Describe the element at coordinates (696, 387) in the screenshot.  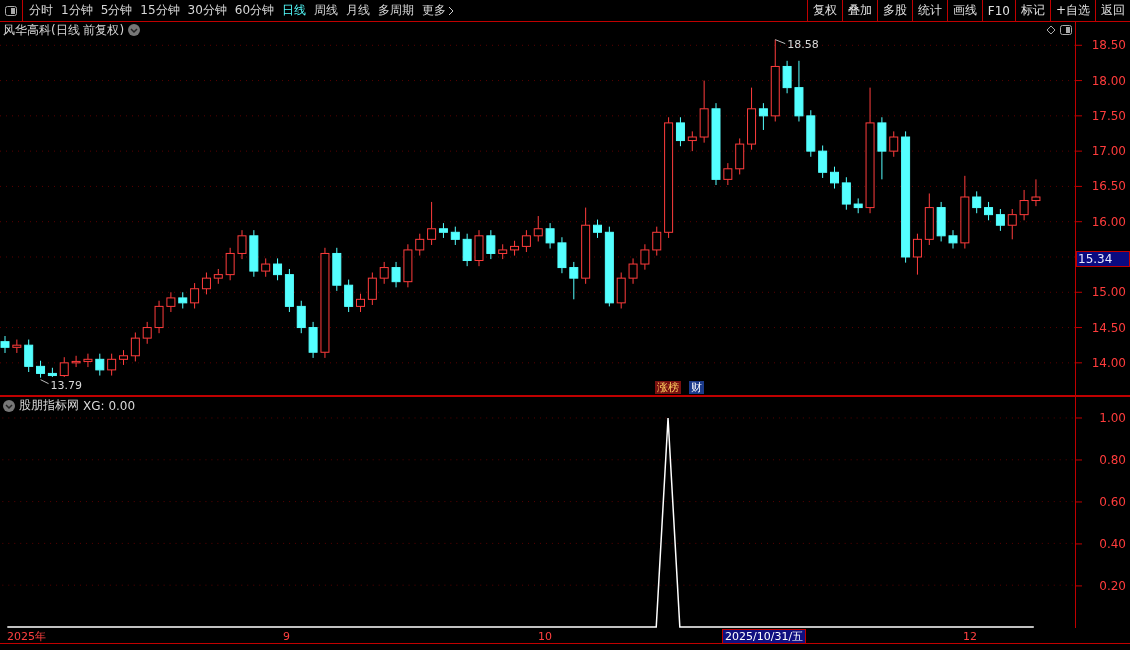
I see `info-badge: 财` at that location.